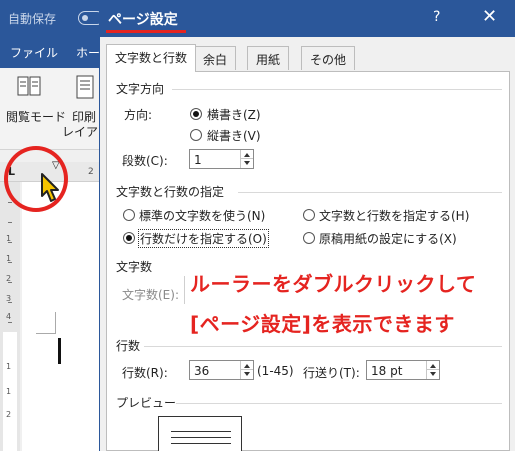  I want to click on radio-grid-lines-only, so click(129, 238).